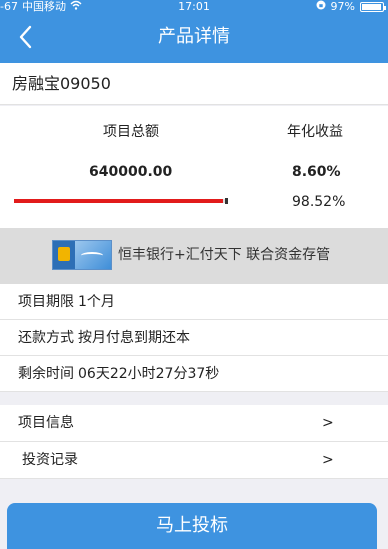 This screenshot has width=388, height=549. Describe the element at coordinates (224, 255) in the screenshot. I see `bank-custody-text: 恒丰银行+汇付天下 联合资金存管` at that location.